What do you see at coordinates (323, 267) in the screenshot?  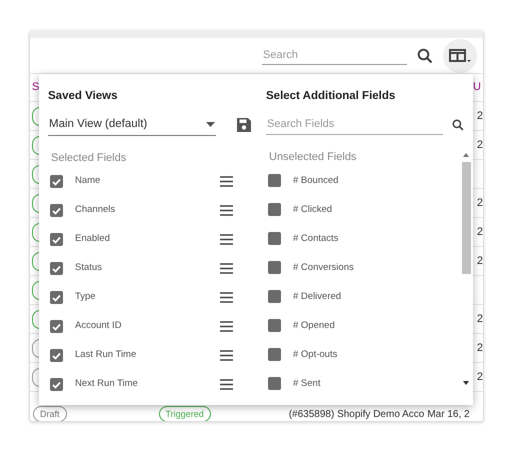 I see `field-label: # Conversions` at bounding box center [323, 267].